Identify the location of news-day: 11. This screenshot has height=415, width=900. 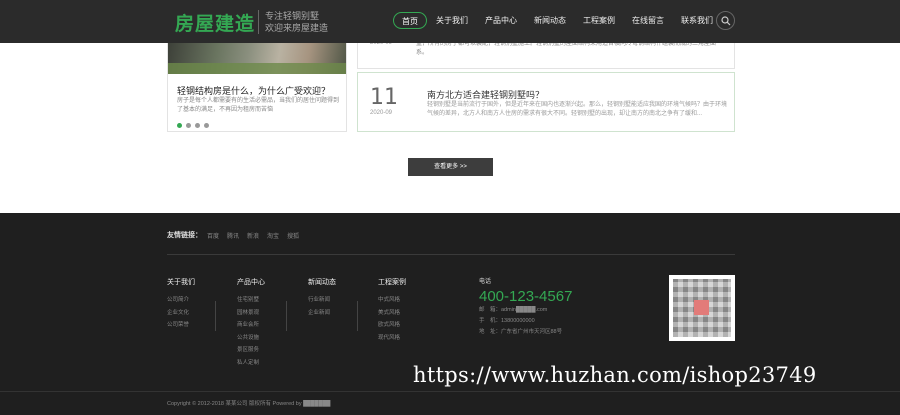
(384, 97).